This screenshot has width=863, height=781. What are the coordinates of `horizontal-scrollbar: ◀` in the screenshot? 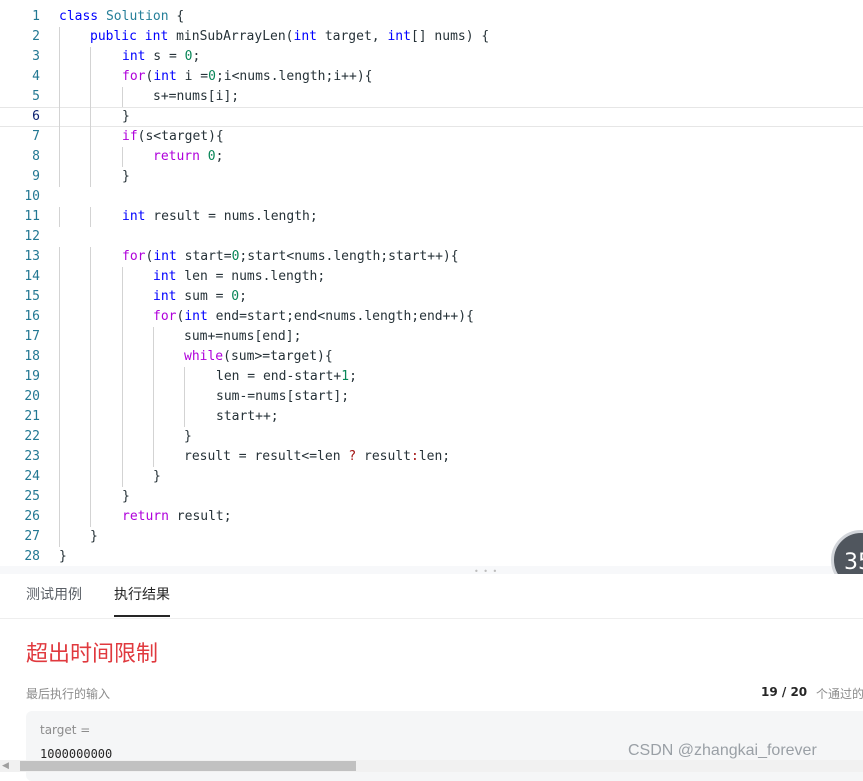 It's located at (431, 766).